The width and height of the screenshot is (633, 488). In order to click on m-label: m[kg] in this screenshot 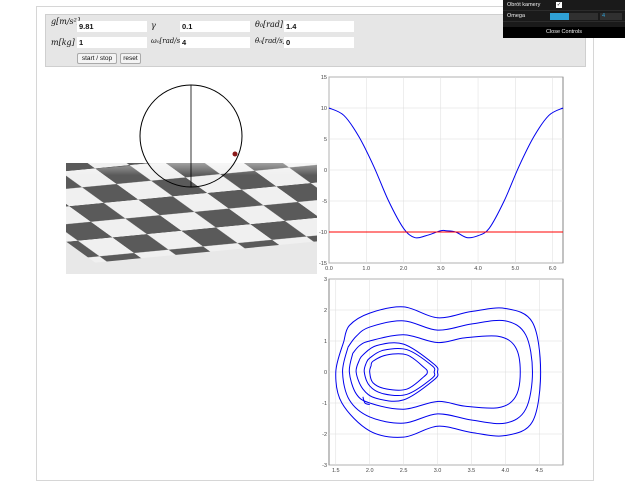, I will do `click(63, 42)`.